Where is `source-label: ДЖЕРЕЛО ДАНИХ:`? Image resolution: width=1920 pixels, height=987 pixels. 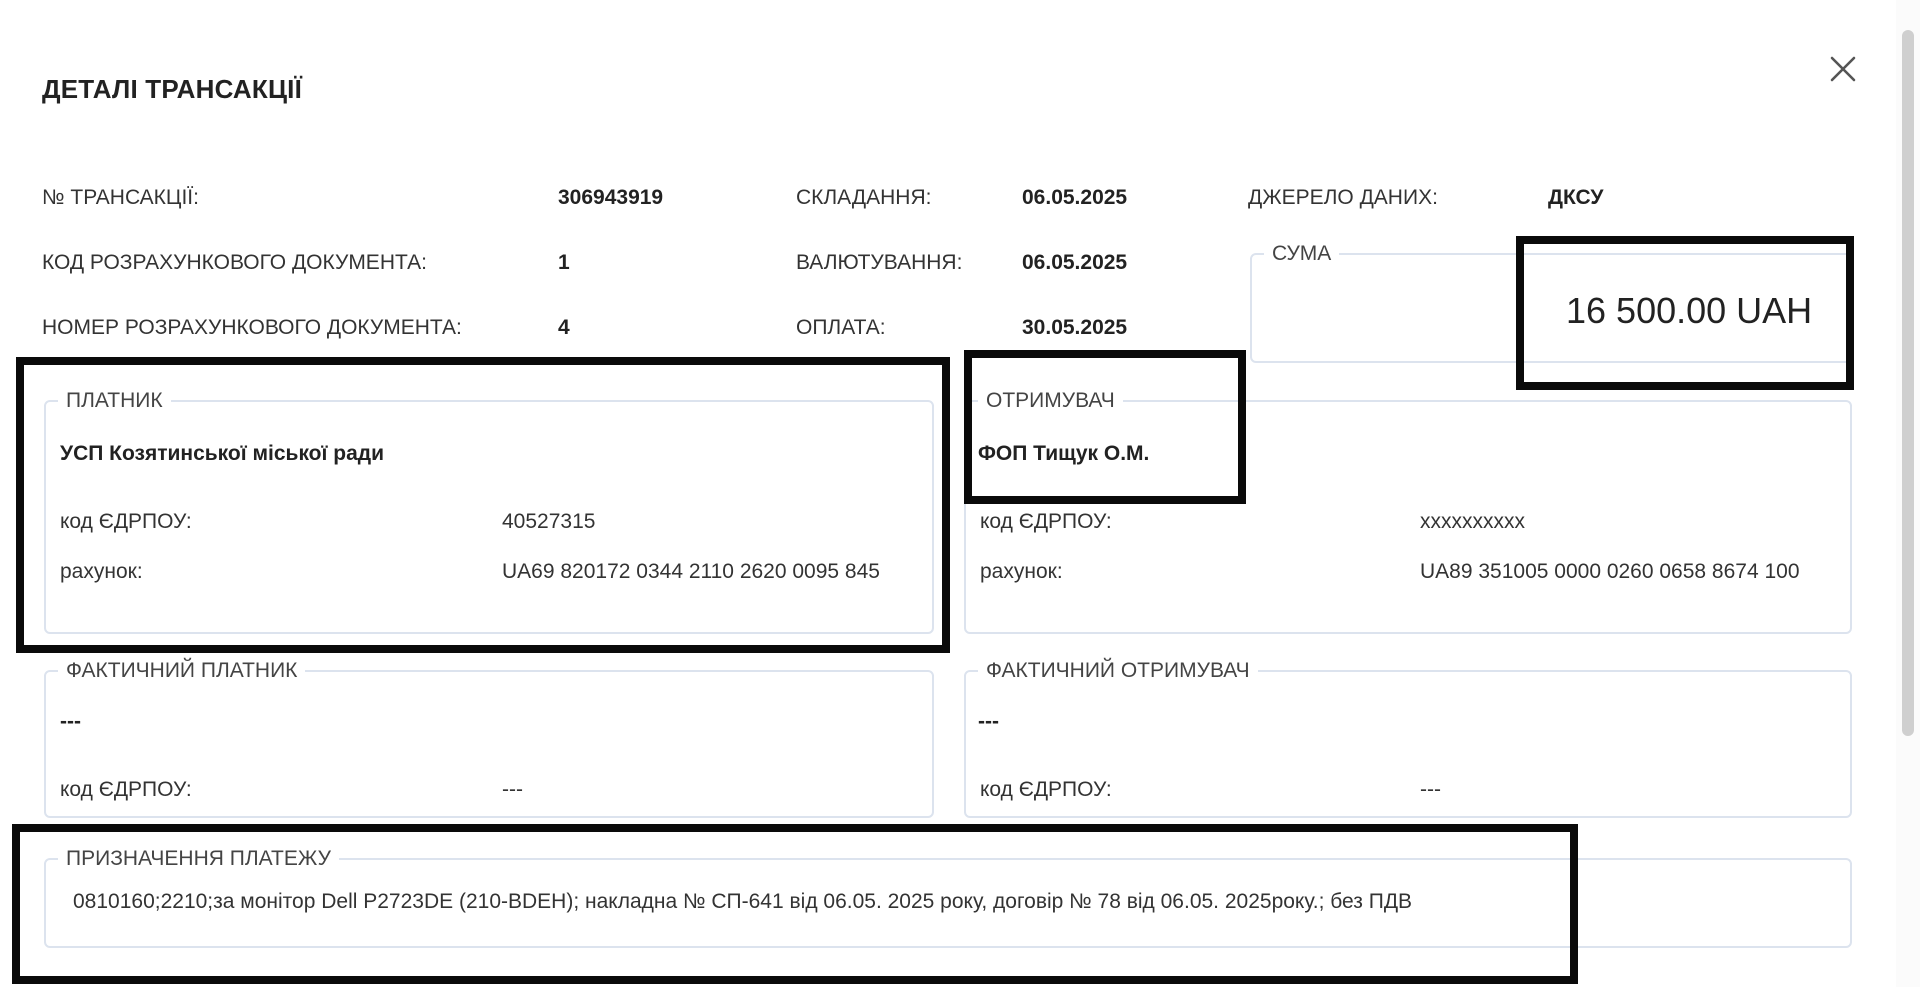 source-label: ДЖЕРЕЛО ДАНИХ: is located at coordinates (1343, 197).